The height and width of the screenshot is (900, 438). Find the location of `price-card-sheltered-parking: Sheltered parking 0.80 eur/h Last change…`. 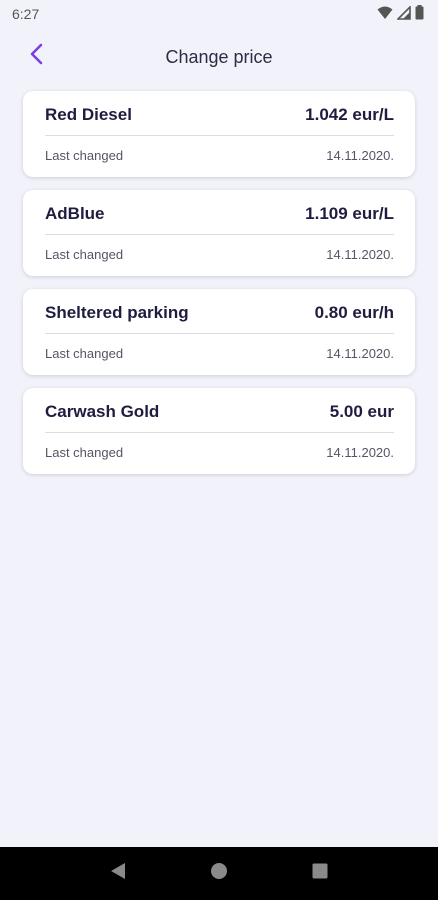

price-card-sheltered-parking: Sheltered parking 0.80 eur/h Last change… is located at coordinates (219, 332).